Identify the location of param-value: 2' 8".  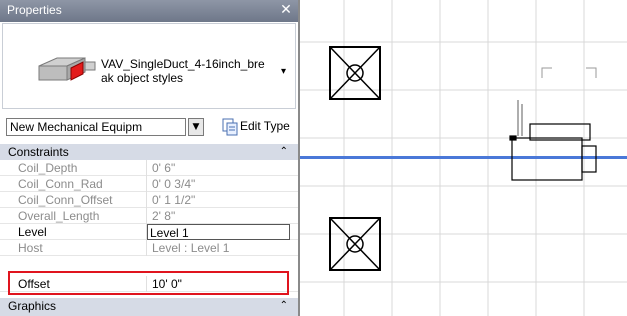
(164, 216).